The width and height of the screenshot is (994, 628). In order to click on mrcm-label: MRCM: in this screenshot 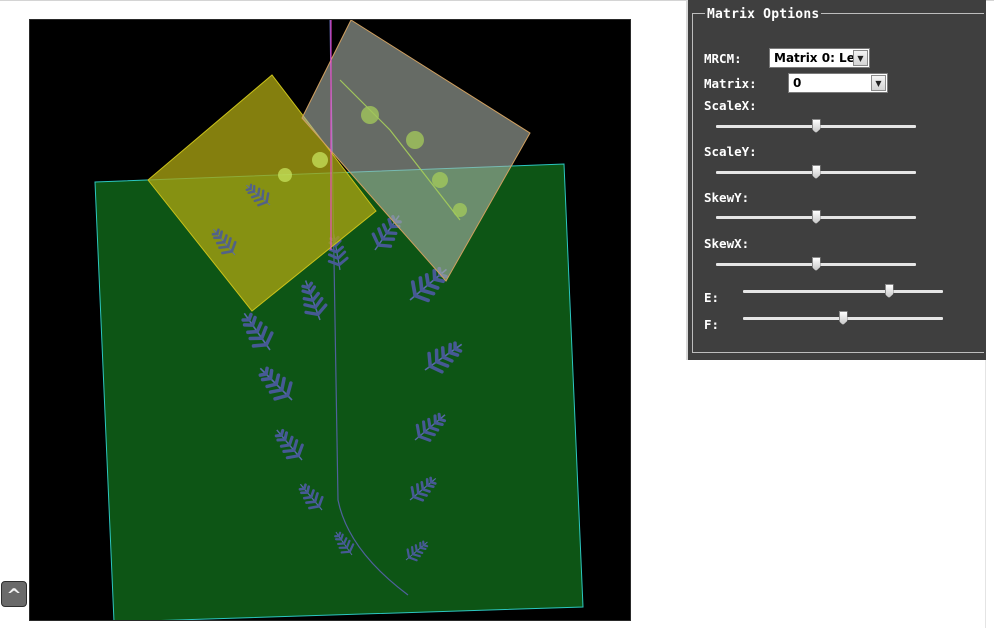, I will do `click(723, 58)`.